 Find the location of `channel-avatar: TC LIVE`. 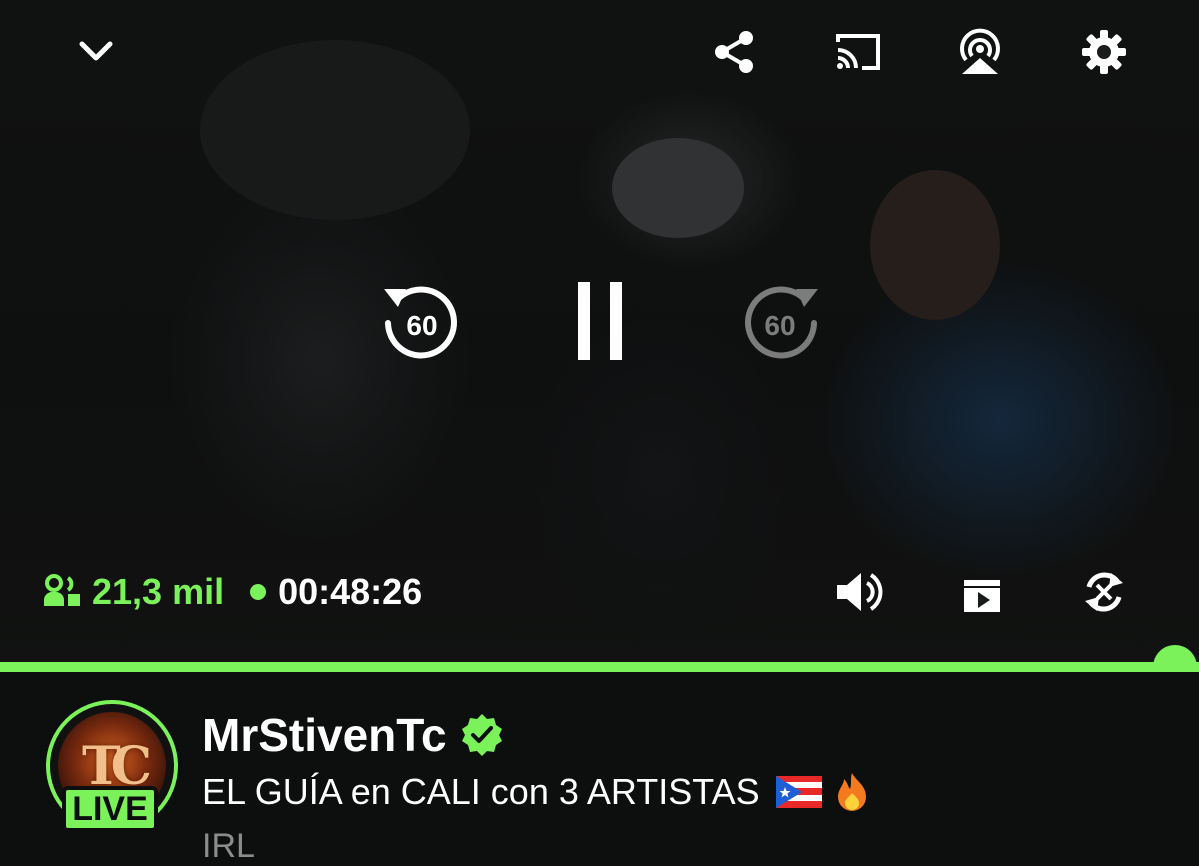

channel-avatar: TC LIVE is located at coordinates (112, 766).